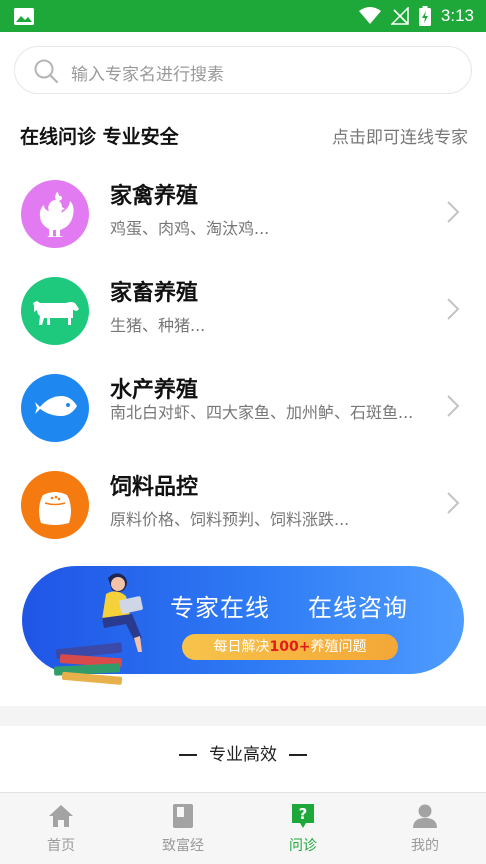 The height and width of the screenshot is (864, 486). I want to click on badge-suffix: 养殖问题, so click(338, 647).